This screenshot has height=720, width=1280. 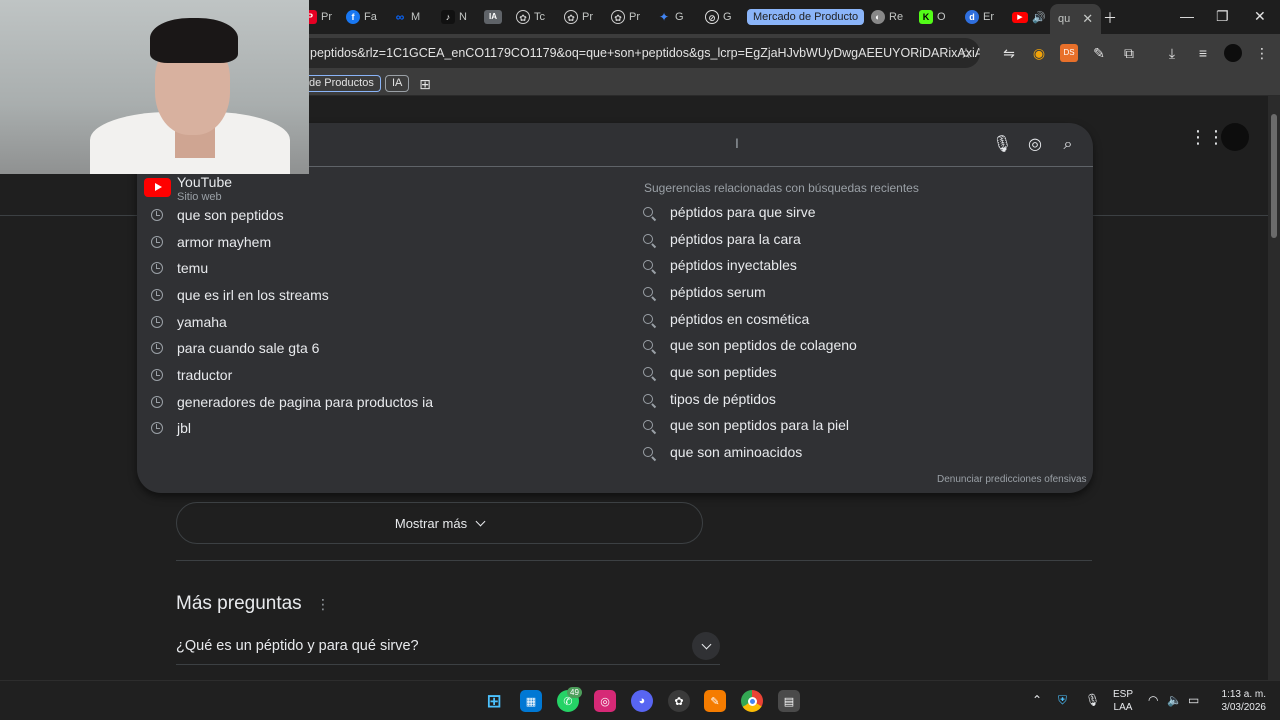 I want to click on menu-kebab-icon: ⋮, so click(x=1262, y=53).